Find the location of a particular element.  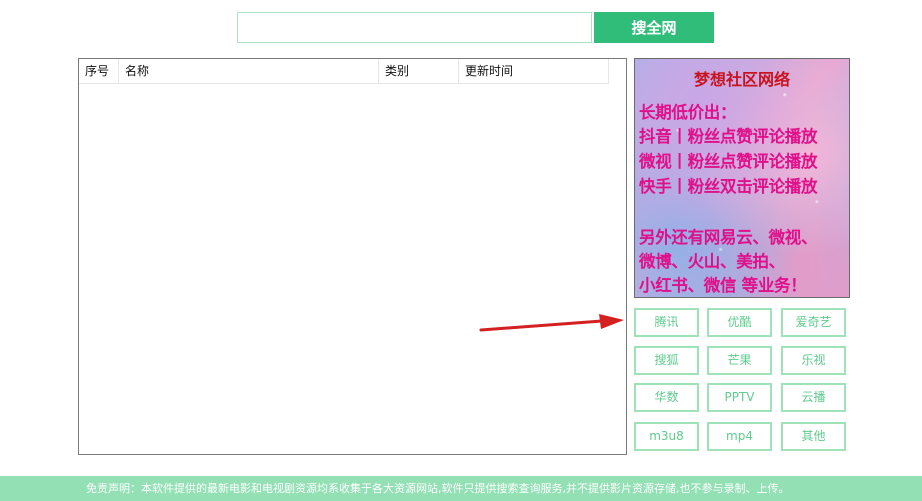

ad-line: 长期低价出： is located at coordinates (688, 112).